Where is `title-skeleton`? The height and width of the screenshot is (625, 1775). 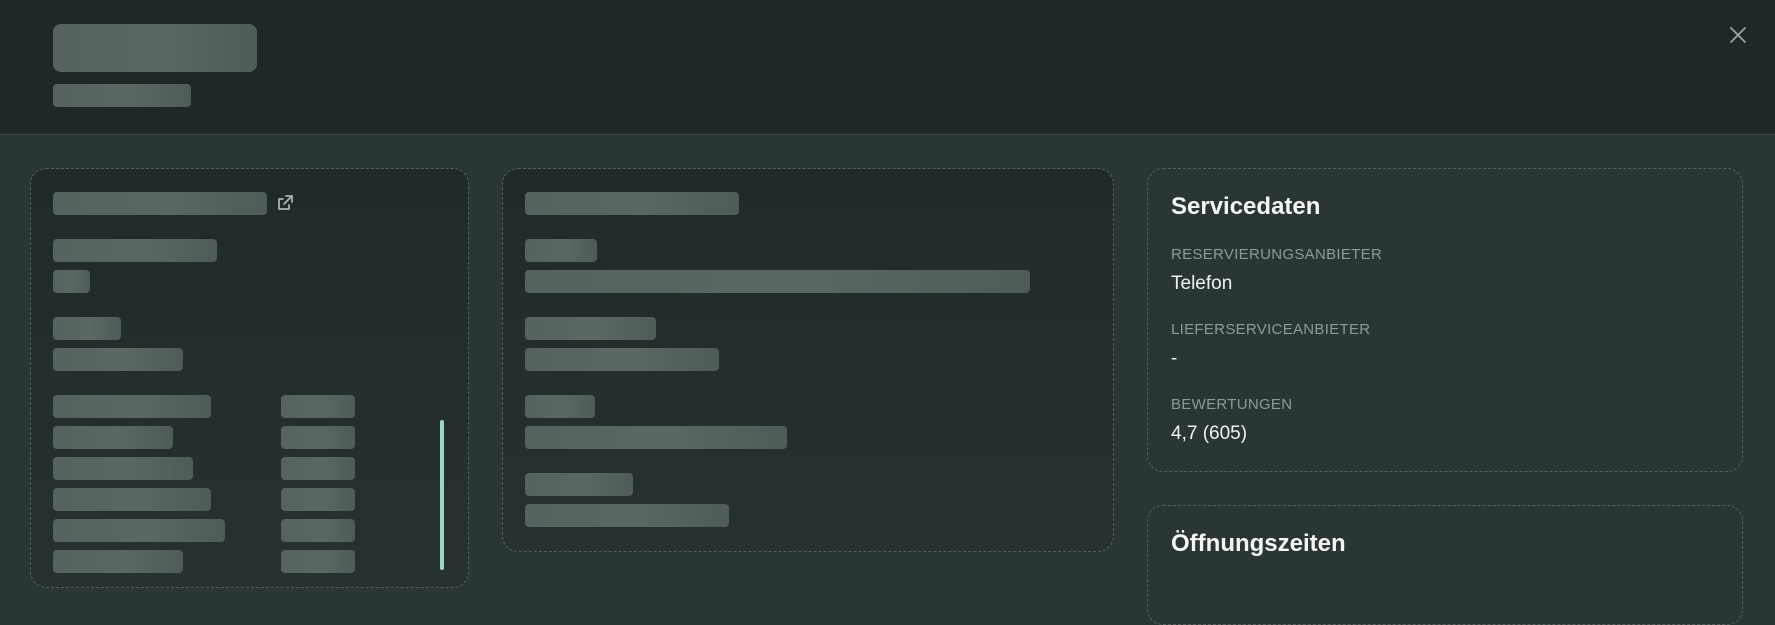 title-skeleton is located at coordinates (155, 48).